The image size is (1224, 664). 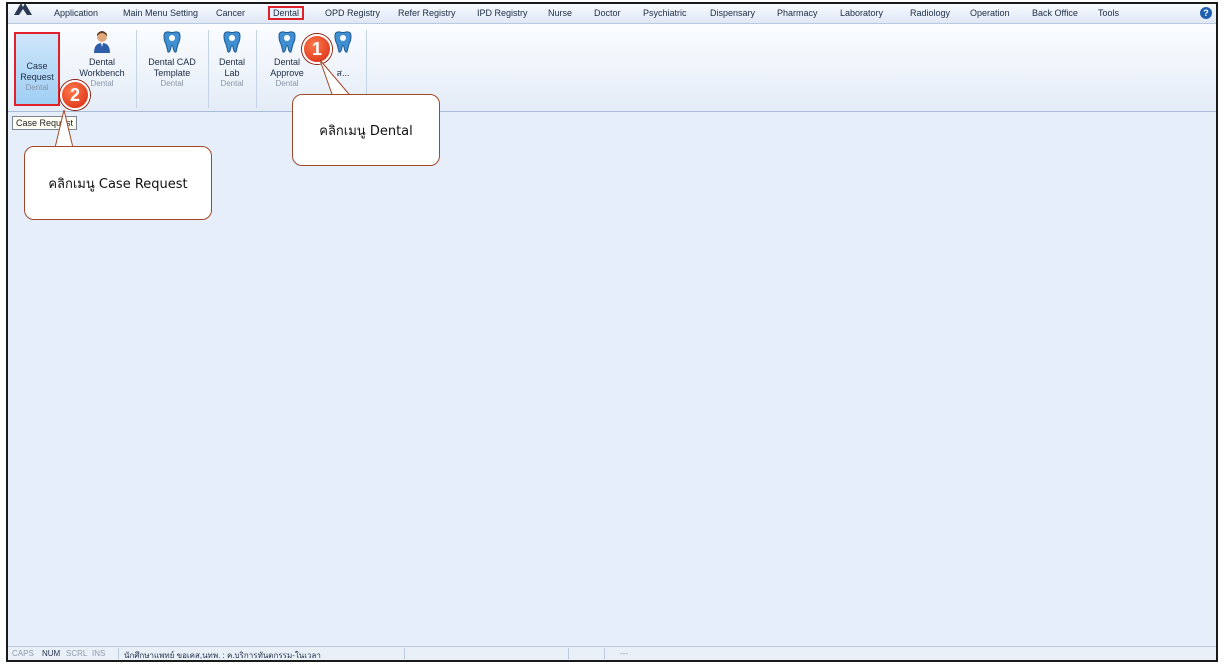 What do you see at coordinates (76, 13) in the screenshot?
I see `menu-application: Application` at bounding box center [76, 13].